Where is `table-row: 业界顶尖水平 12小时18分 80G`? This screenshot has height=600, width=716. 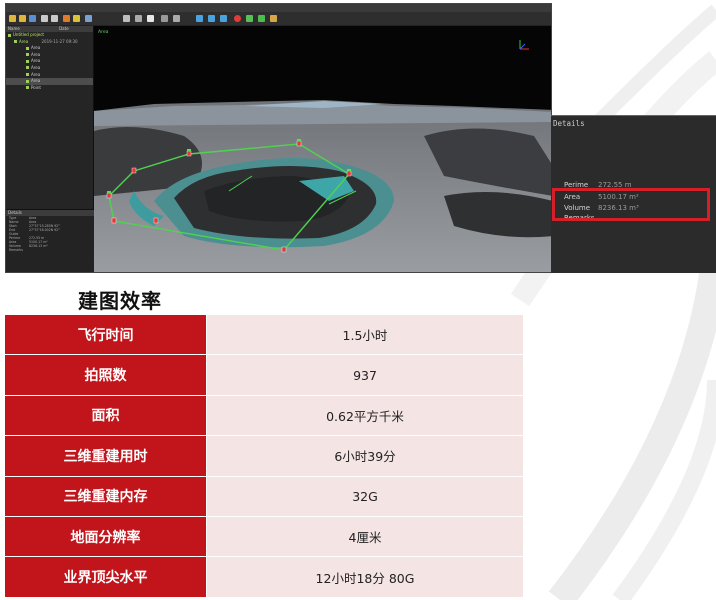
table-row: 业界顶尖水平 12小时18分 80G is located at coordinates (264, 577).